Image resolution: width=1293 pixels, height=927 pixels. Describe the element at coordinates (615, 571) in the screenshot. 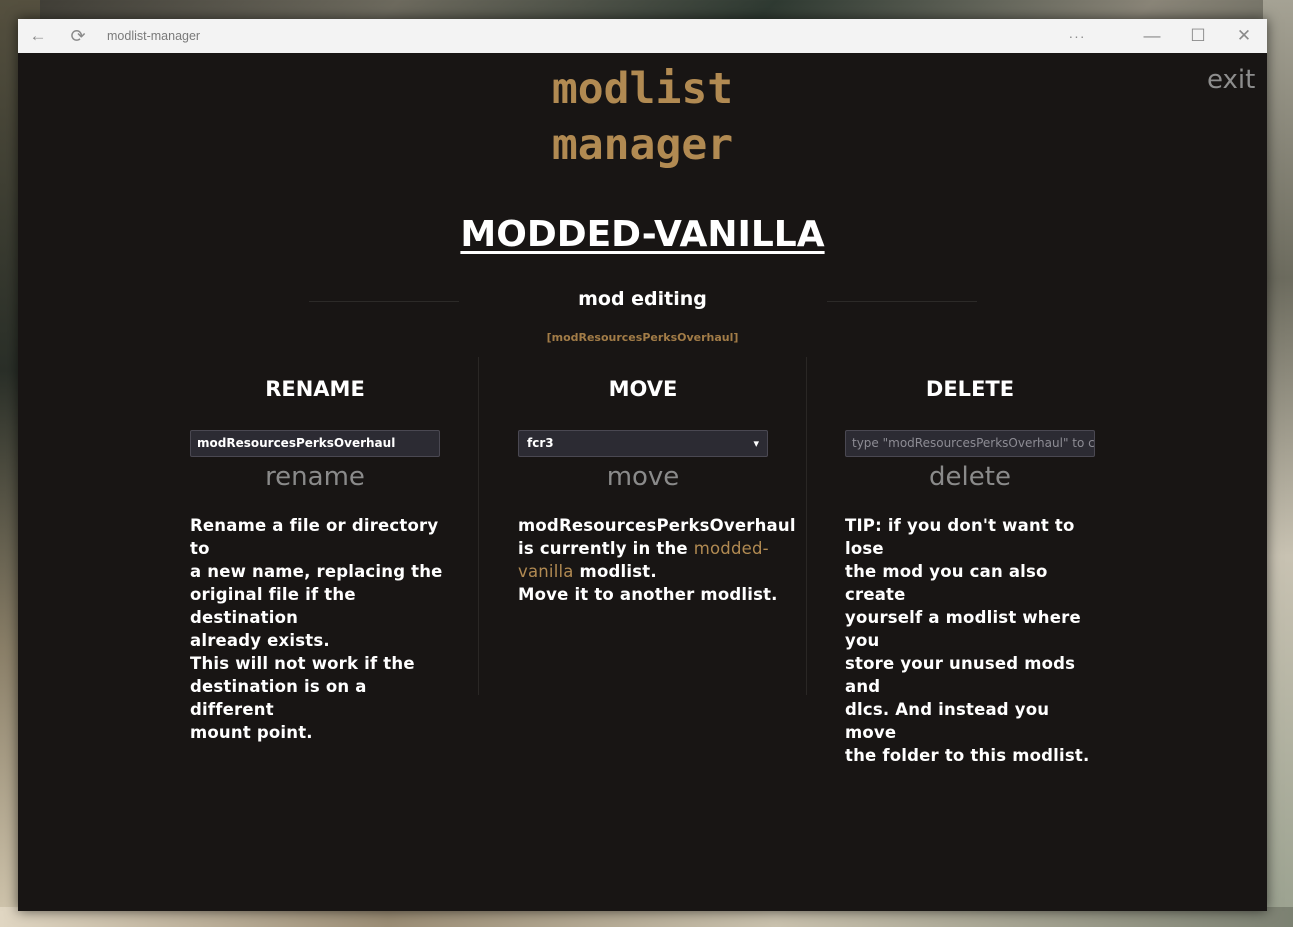

I see `description-text: modlist.` at that location.